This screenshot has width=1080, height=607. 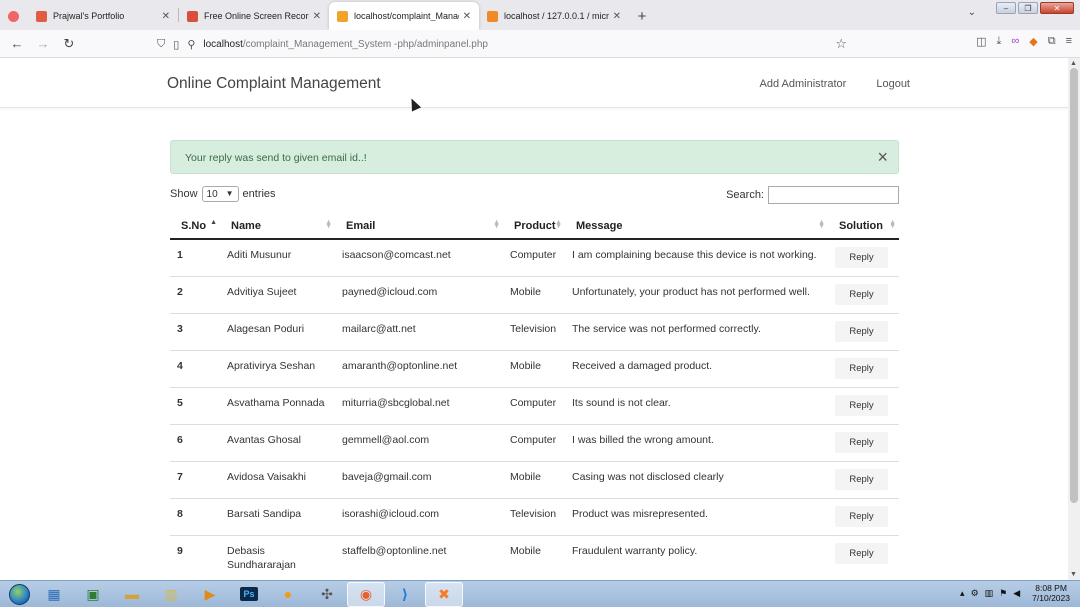 What do you see at coordinates (277, 517) in the screenshot?
I see `row-name: Barsati Sandipa` at bounding box center [277, 517].